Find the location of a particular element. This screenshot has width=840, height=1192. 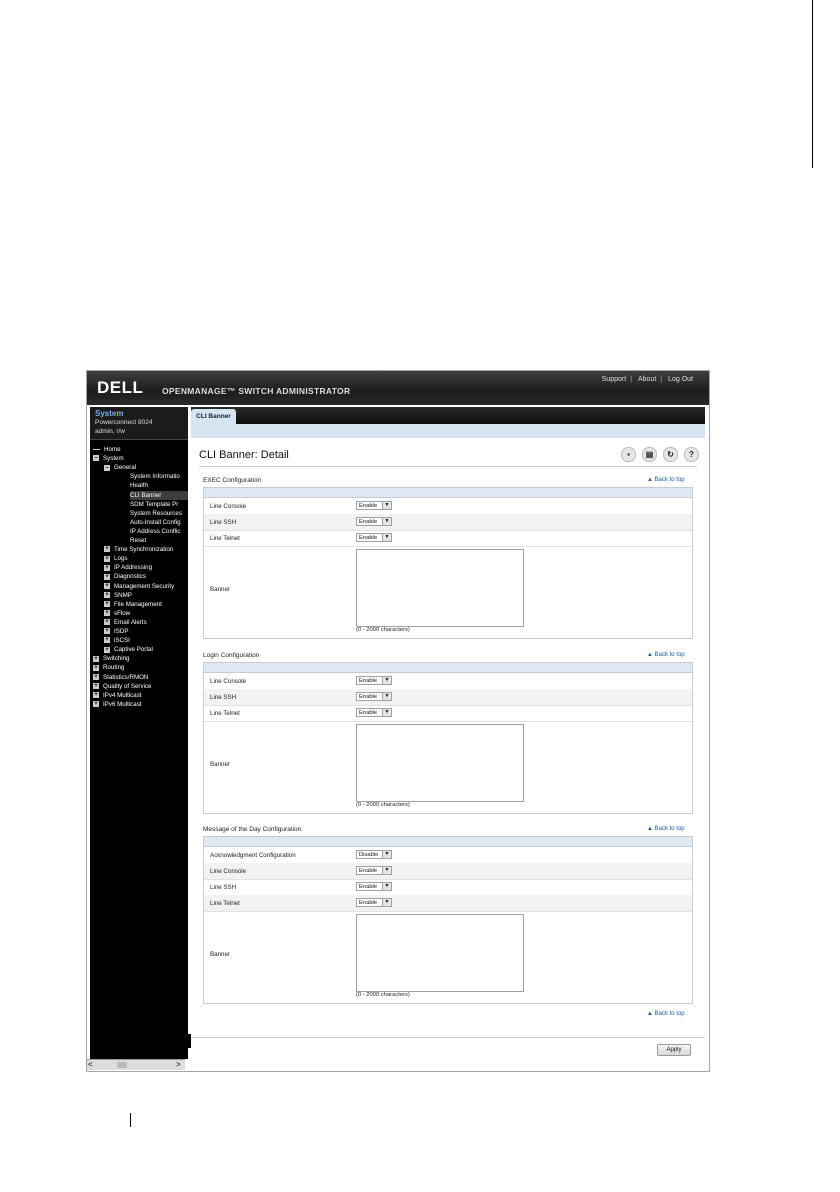

tab-cli-banner: CLI Banner is located at coordinates (213, 416).